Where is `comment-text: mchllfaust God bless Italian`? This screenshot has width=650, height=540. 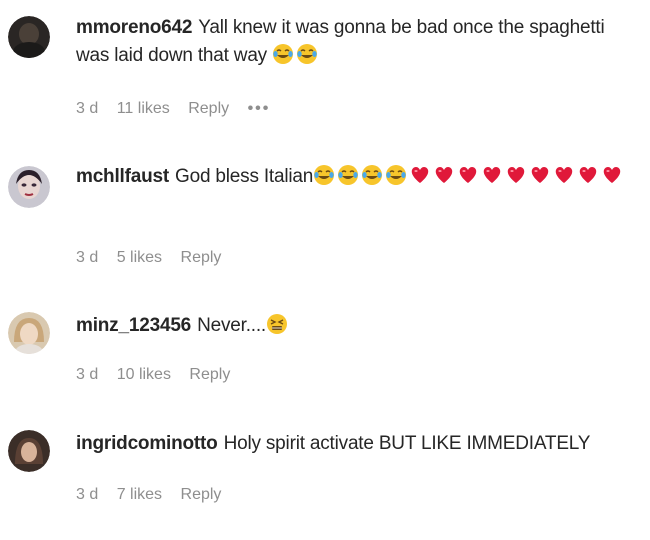
comment-text: mchllfaust God bless Italian is located at coordinates (359, 177).